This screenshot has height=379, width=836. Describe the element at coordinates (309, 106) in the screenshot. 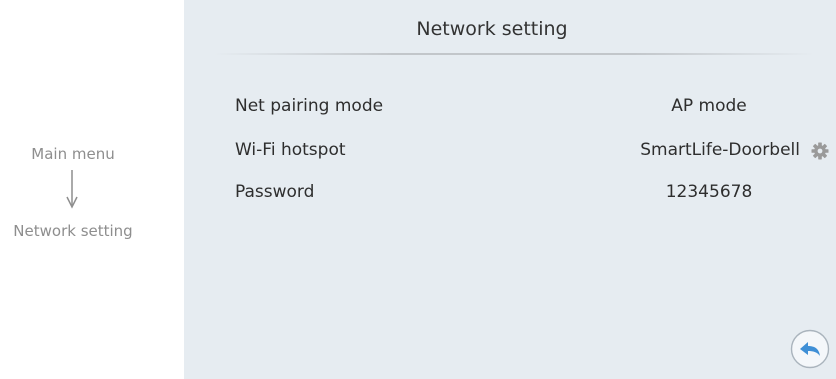

I see `net-pairing-mode-label: Net pairing mode` at that location.